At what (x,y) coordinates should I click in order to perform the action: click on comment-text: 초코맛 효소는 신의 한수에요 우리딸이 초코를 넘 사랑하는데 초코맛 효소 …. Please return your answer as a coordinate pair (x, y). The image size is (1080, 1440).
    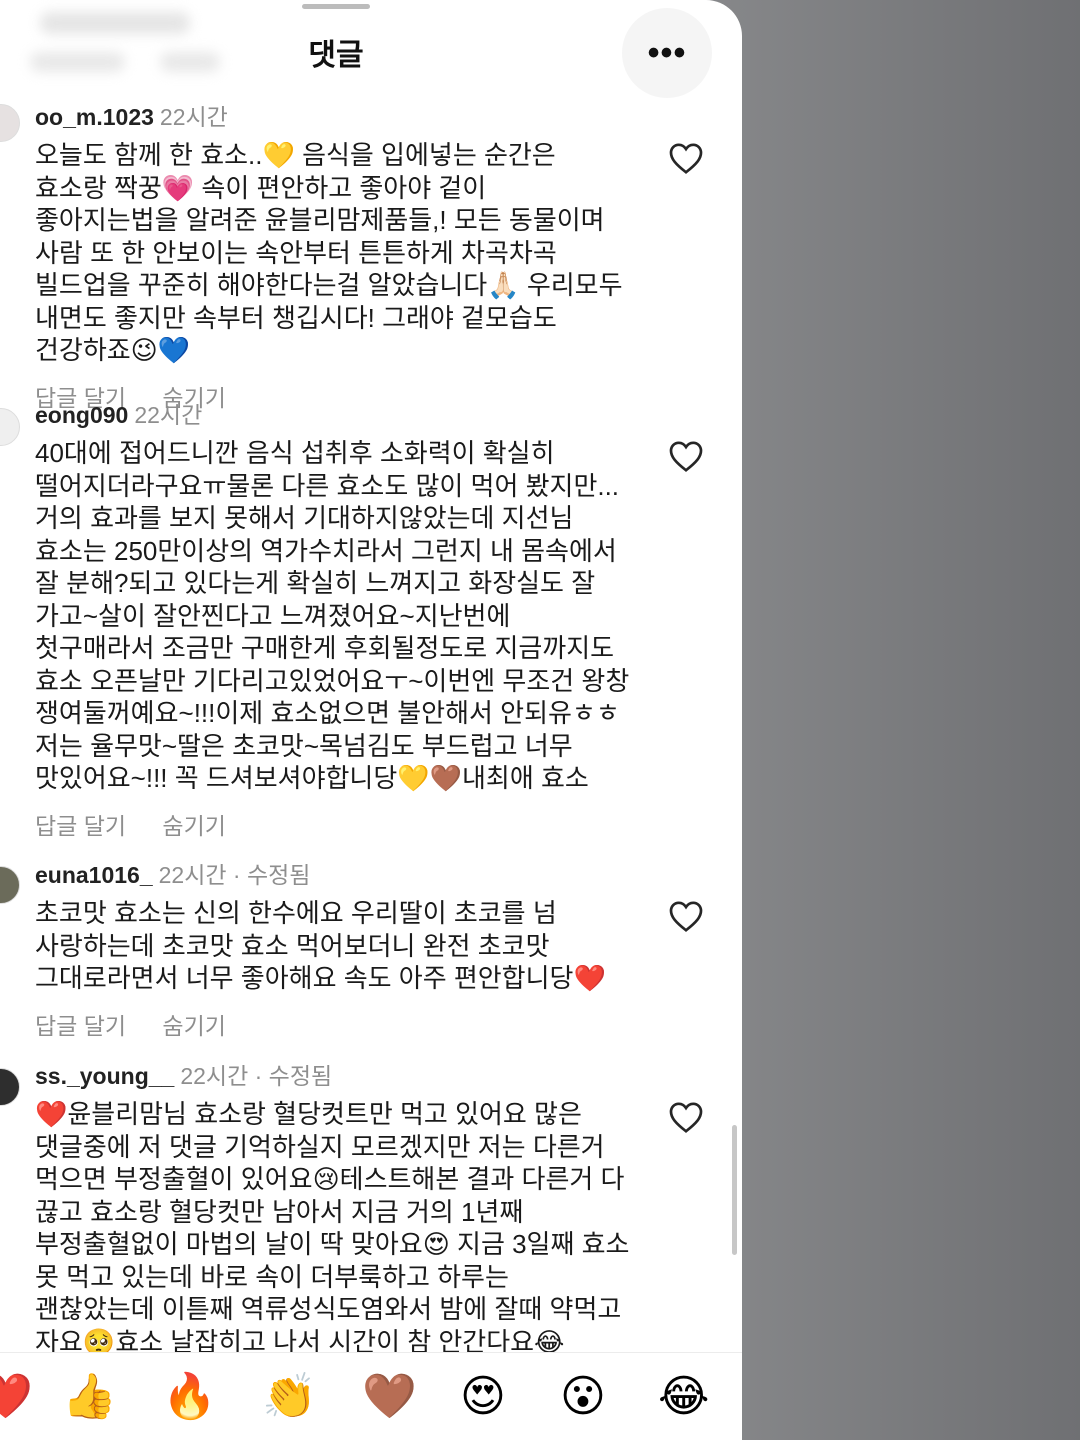
    Looking at the image, I should click on (320, 945).